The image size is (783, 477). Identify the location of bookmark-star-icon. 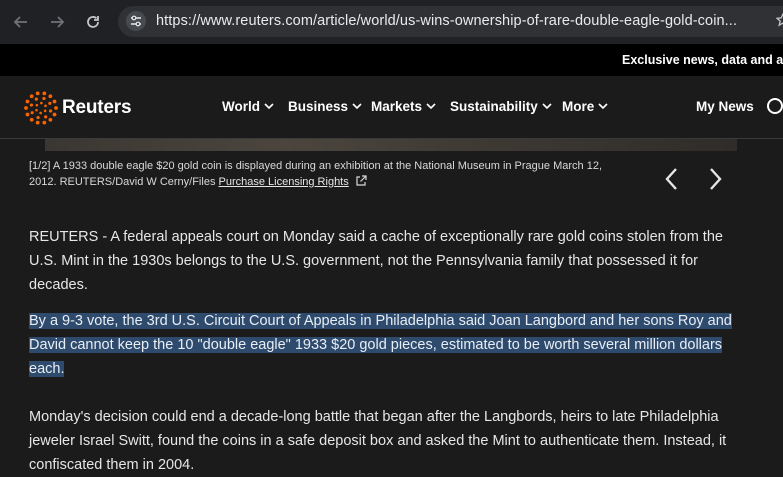
(779, 22).